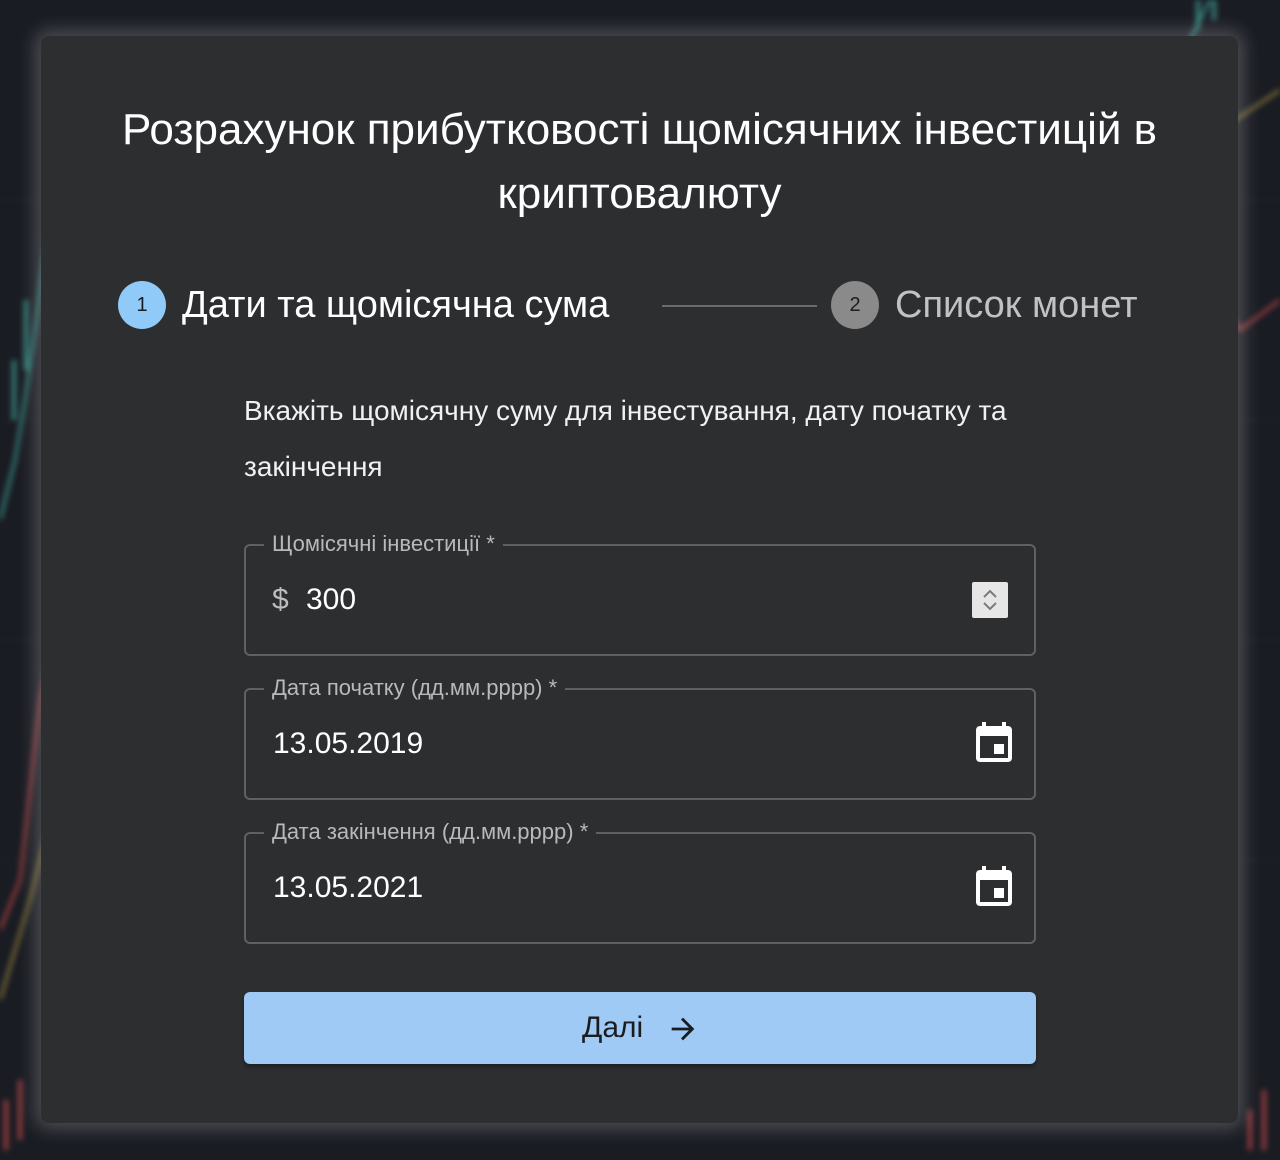 The image size is (1280, 1160). I want to click on start-date-input: 13.05.2019, so click(348, 744).